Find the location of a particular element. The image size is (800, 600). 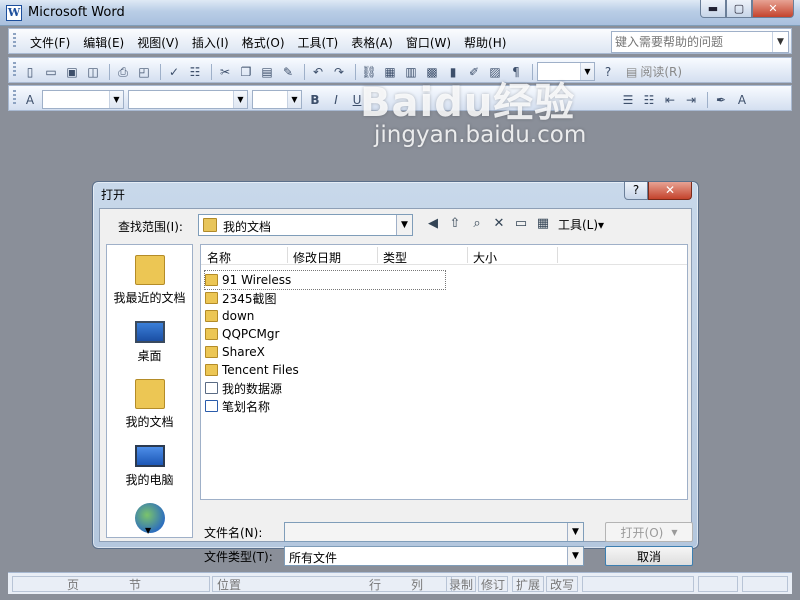

place-my-documents: 我的文档 is located at coordinates (149, 404).